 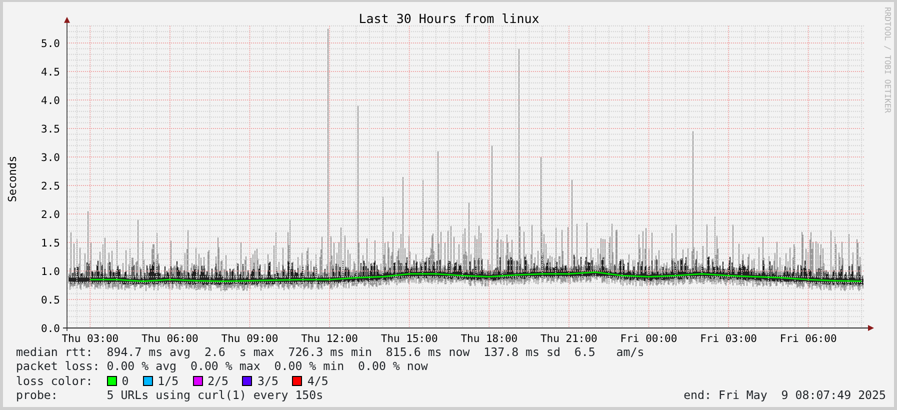 What do you see at coordinates (170, 339) in the screenshot?
I see `tick-label: Thu 06:00` at bounding box center [170, 339].